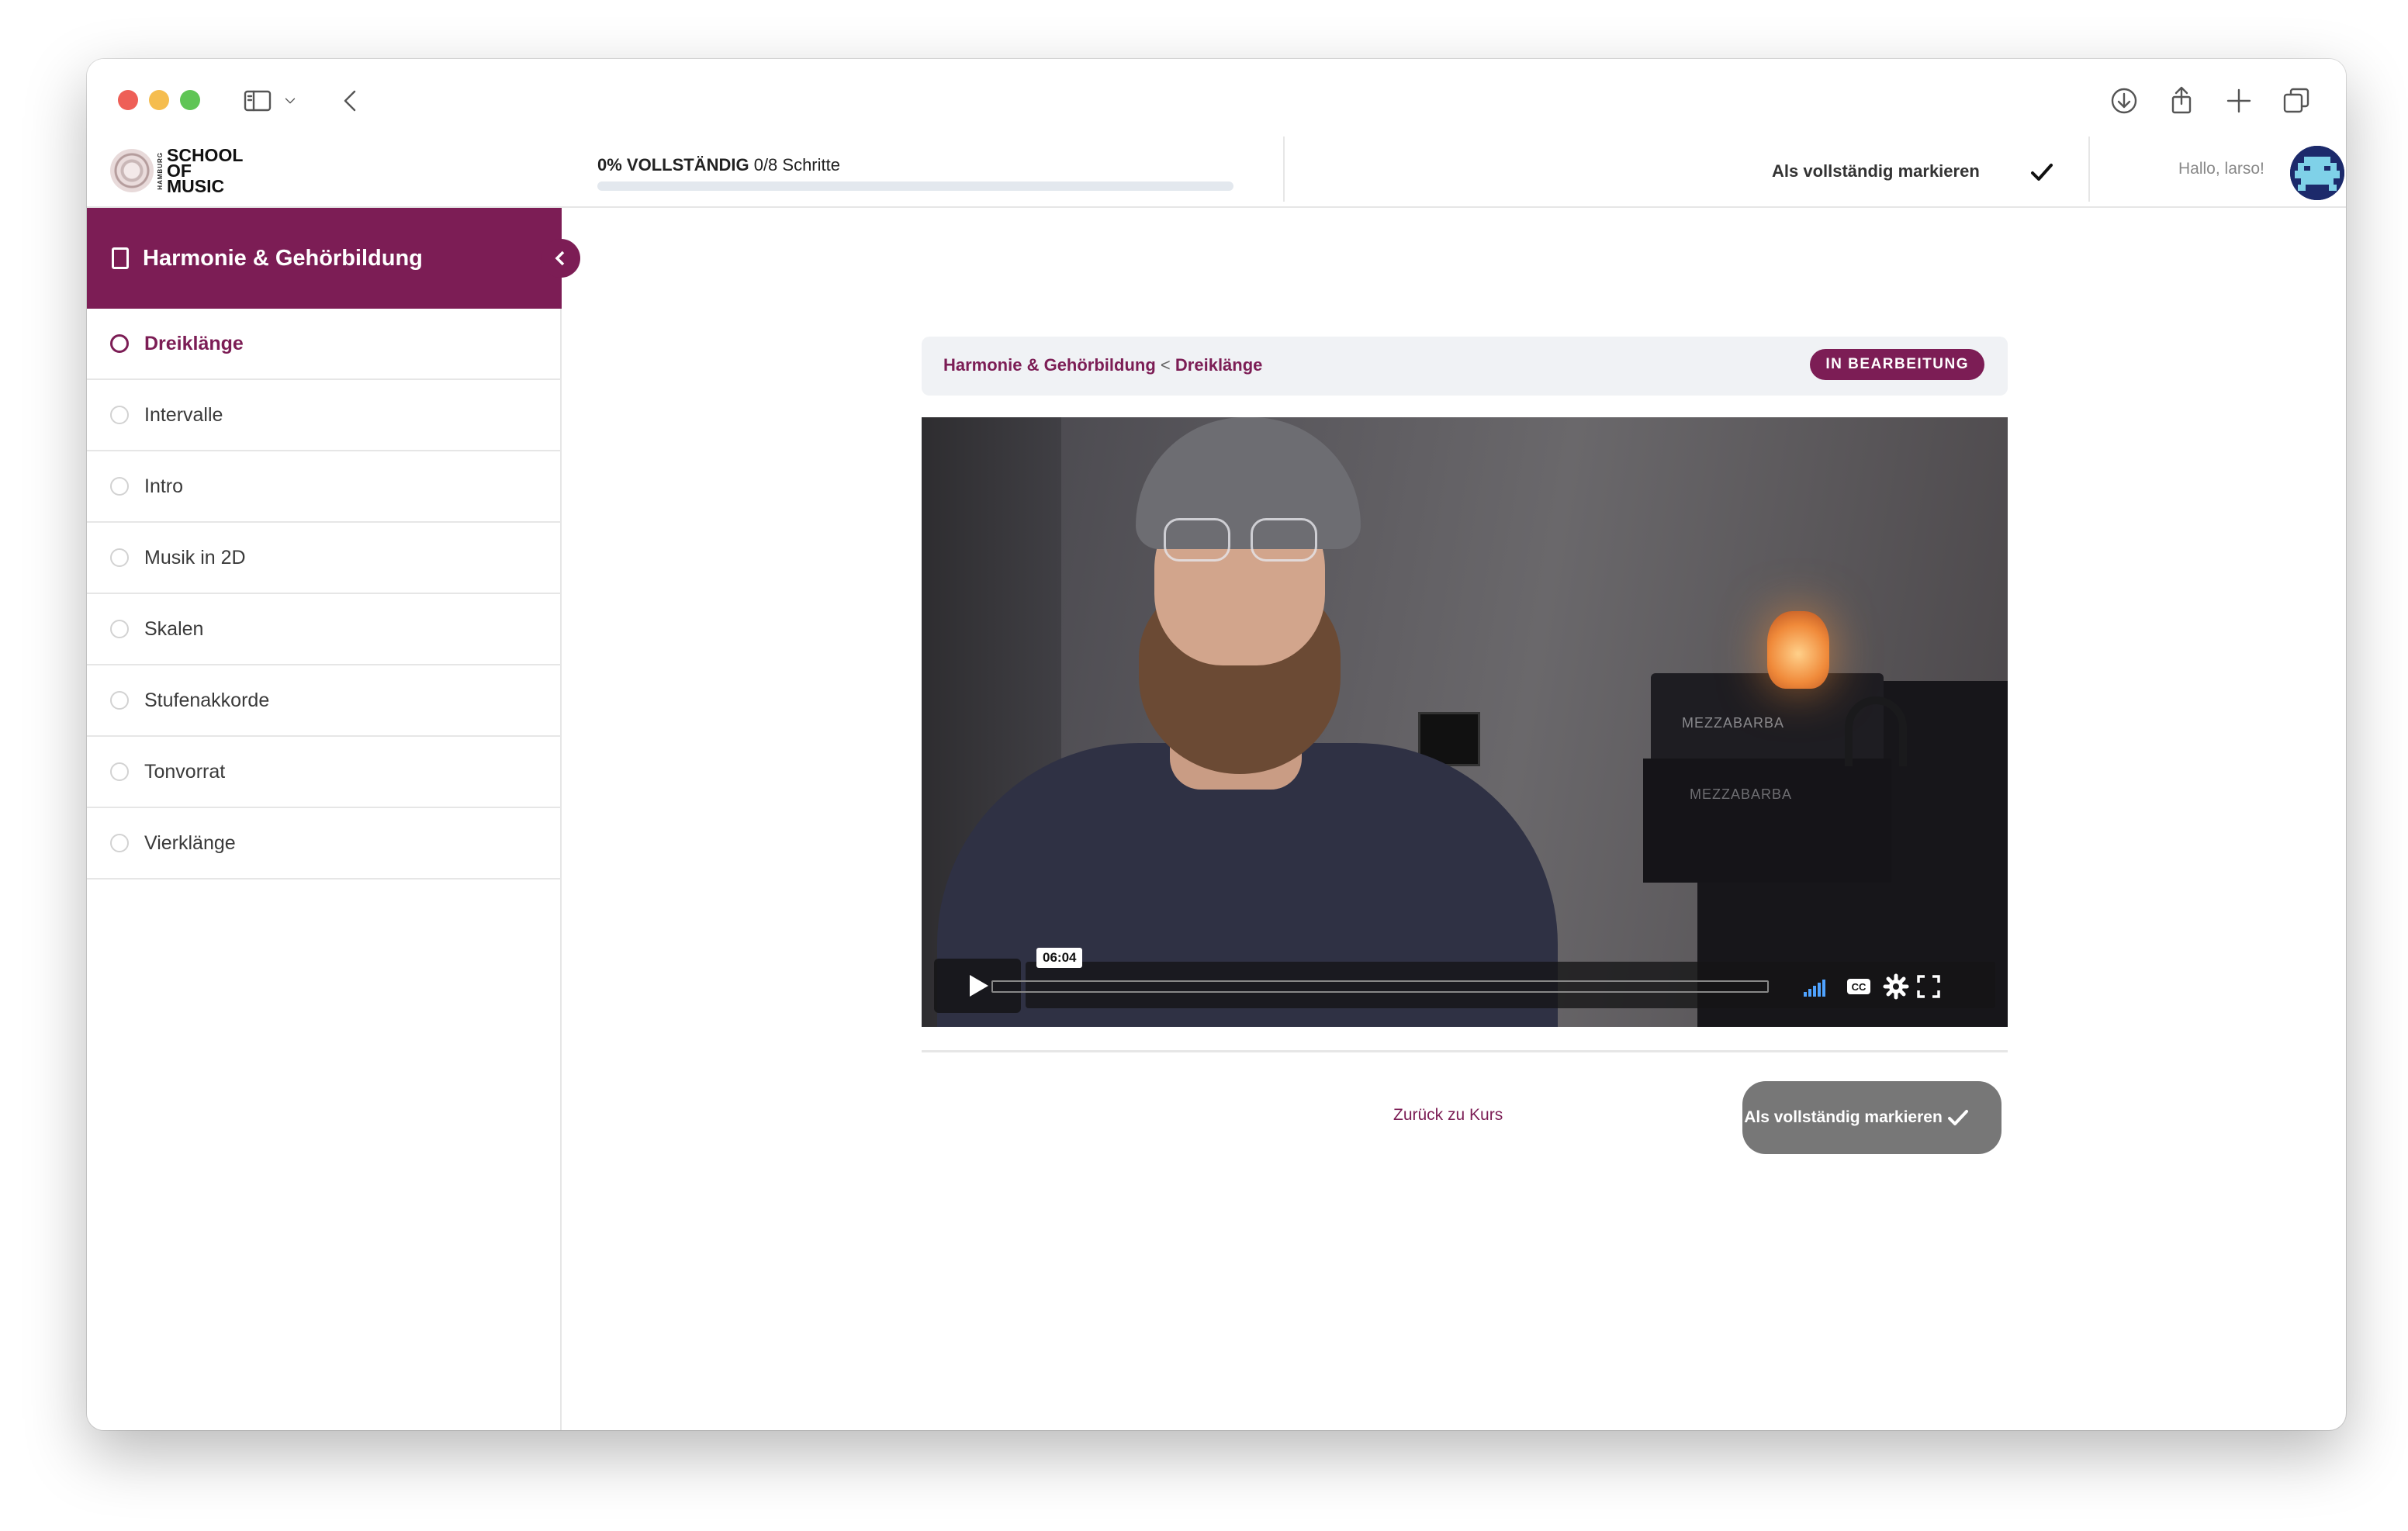 Image resolution: width=2408 pixels, height=1531 pixels. What do you see at coordinates (207, 700) in the screenshot?
I see `lesson-label: Stufenakkorde` at bounding box center [207, 700].